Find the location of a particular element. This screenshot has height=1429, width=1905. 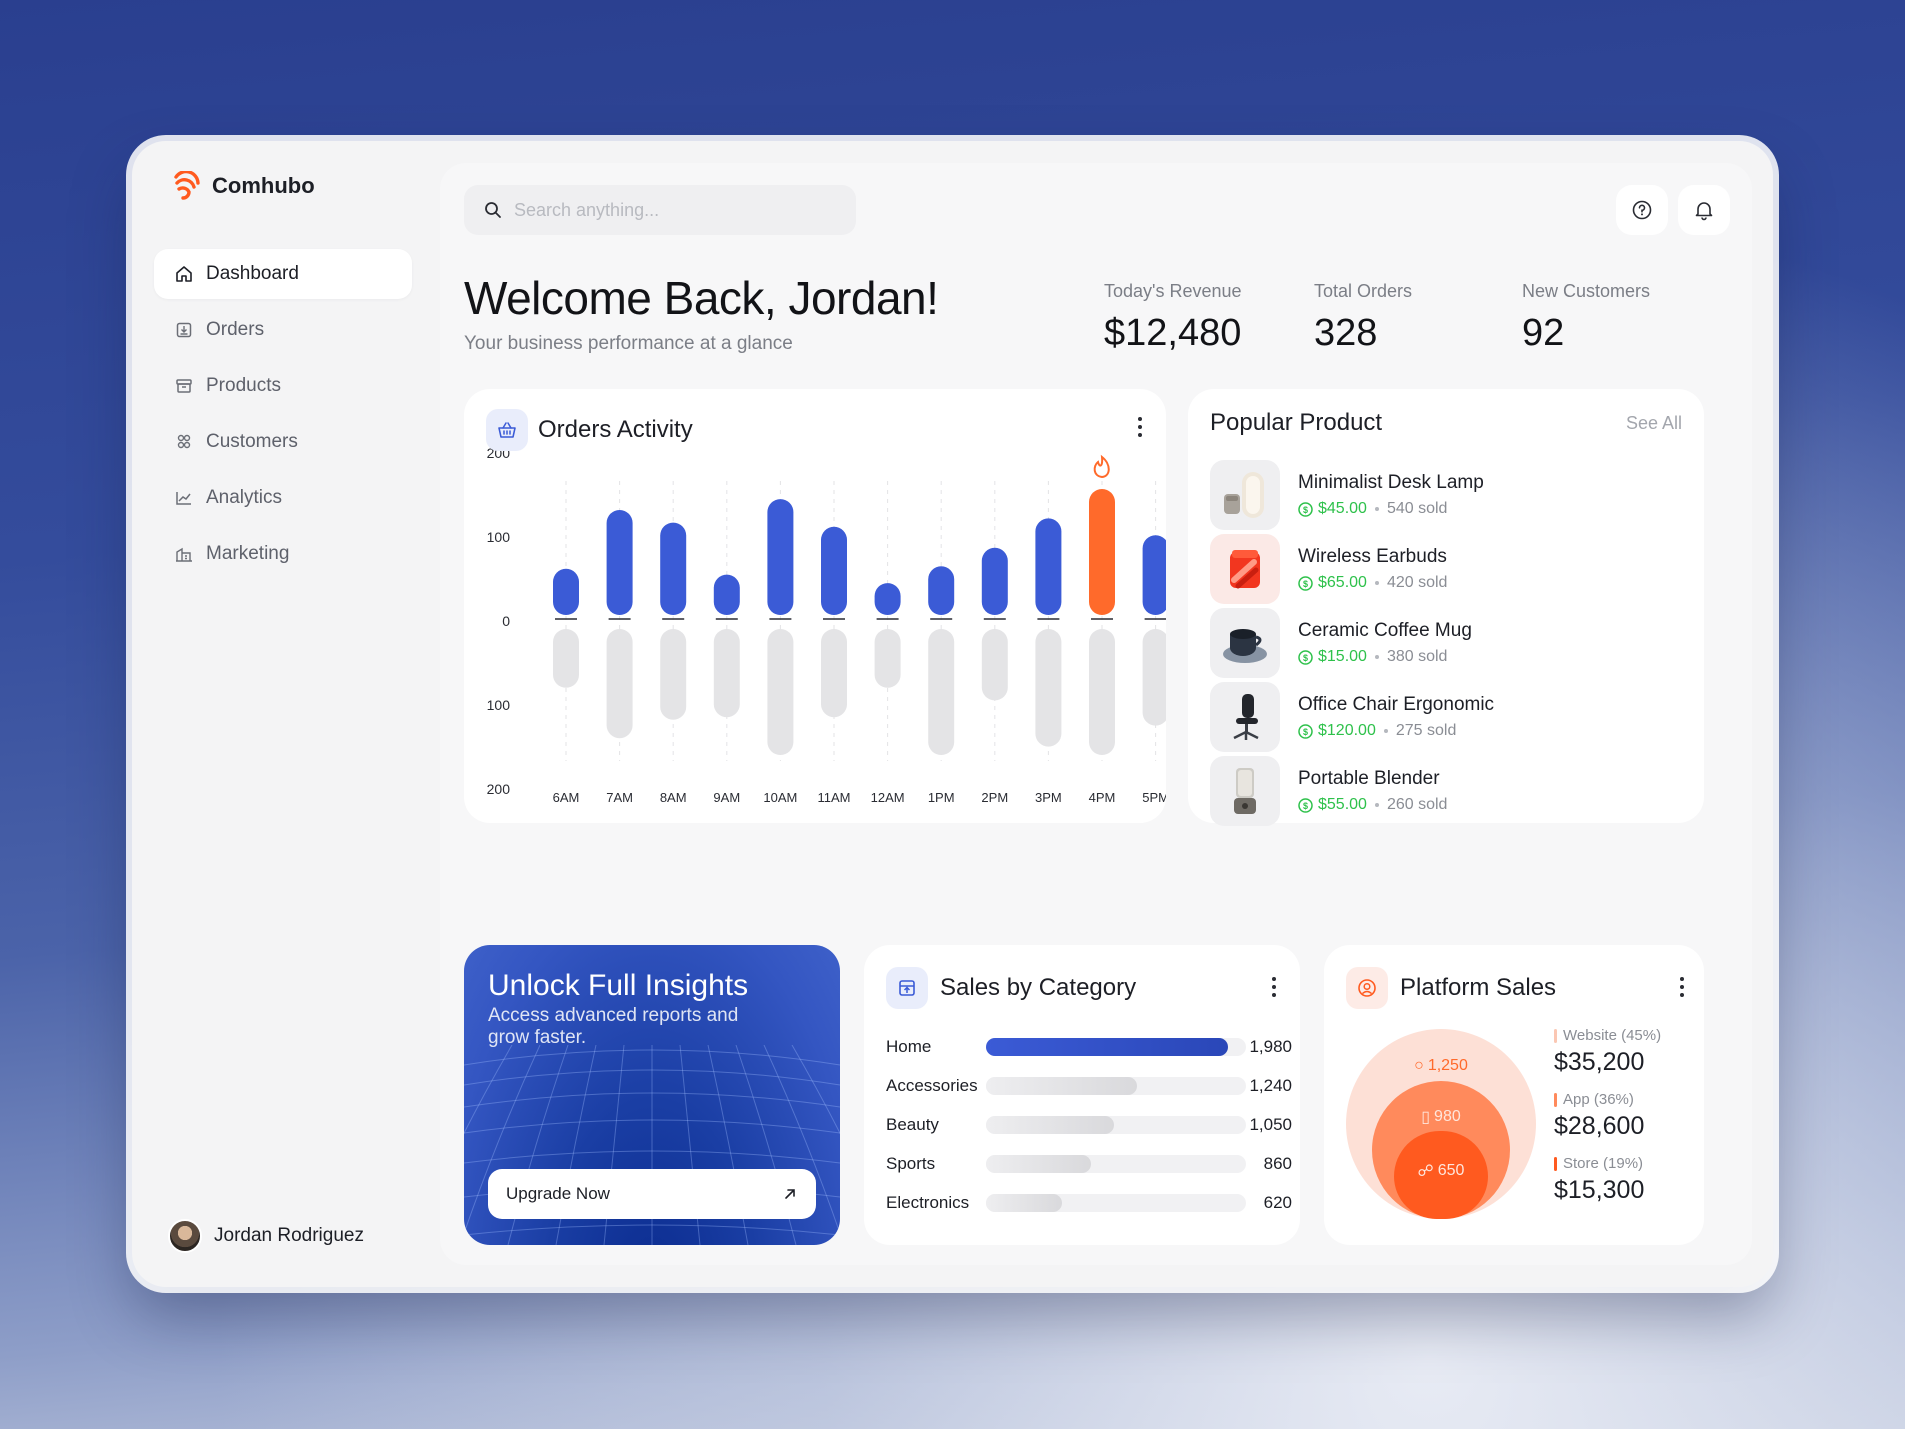

x-tick-label: 10AM is located at coordinates (780, 797).